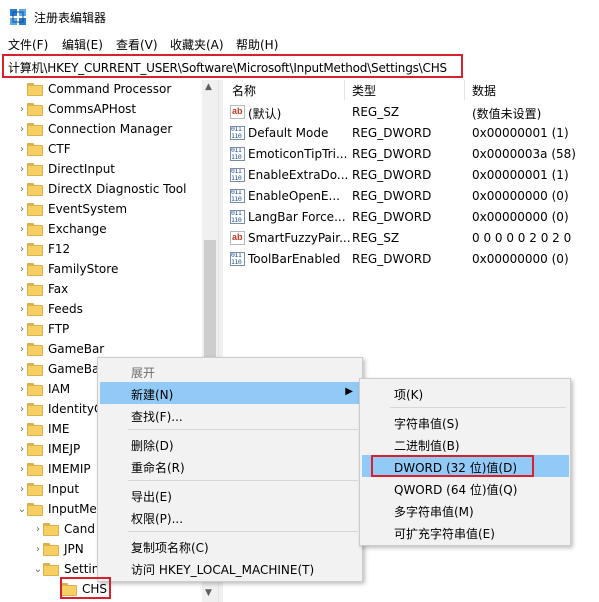 The height and width of the screenshot is (602, 599). What do you see at coordinates (83, 269) in the screenshot?
I see `tree-item-label: FamilyStore` at bounding box center [83, 269].